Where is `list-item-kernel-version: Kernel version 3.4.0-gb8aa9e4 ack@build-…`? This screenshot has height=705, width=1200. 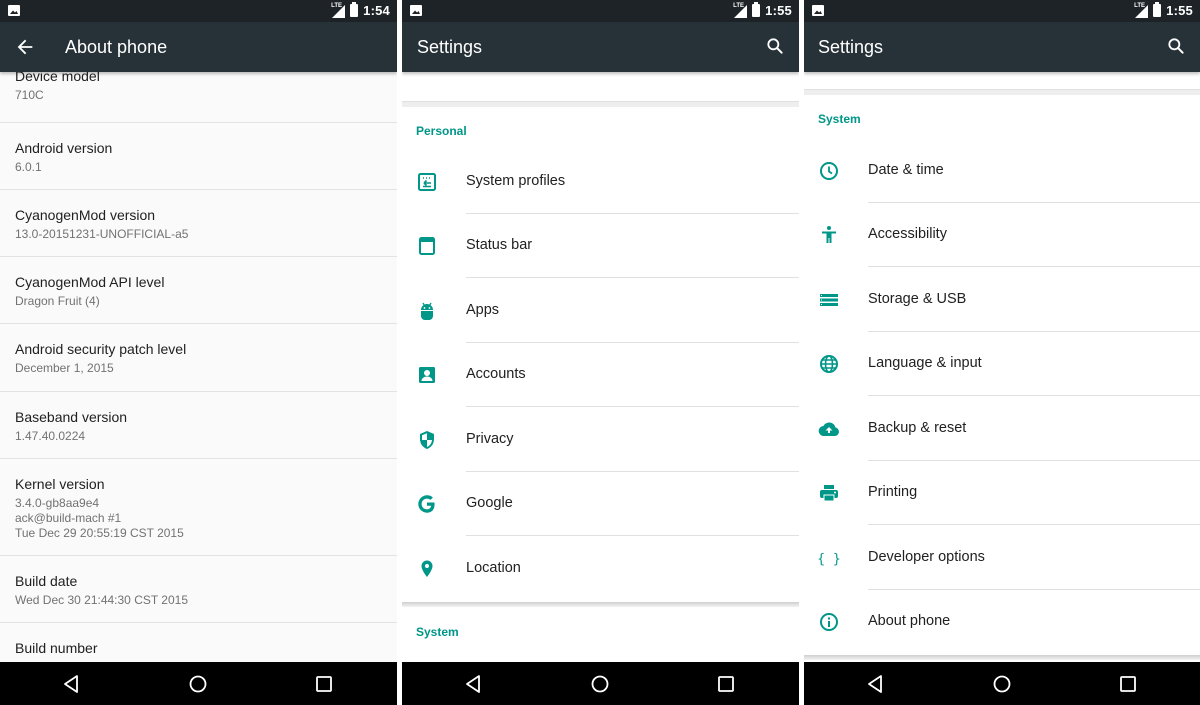 list-item-kernel-version: Kernel version 3.4.0-gb8aa9e4 ack@build-… is located at coordinates (198, 507).